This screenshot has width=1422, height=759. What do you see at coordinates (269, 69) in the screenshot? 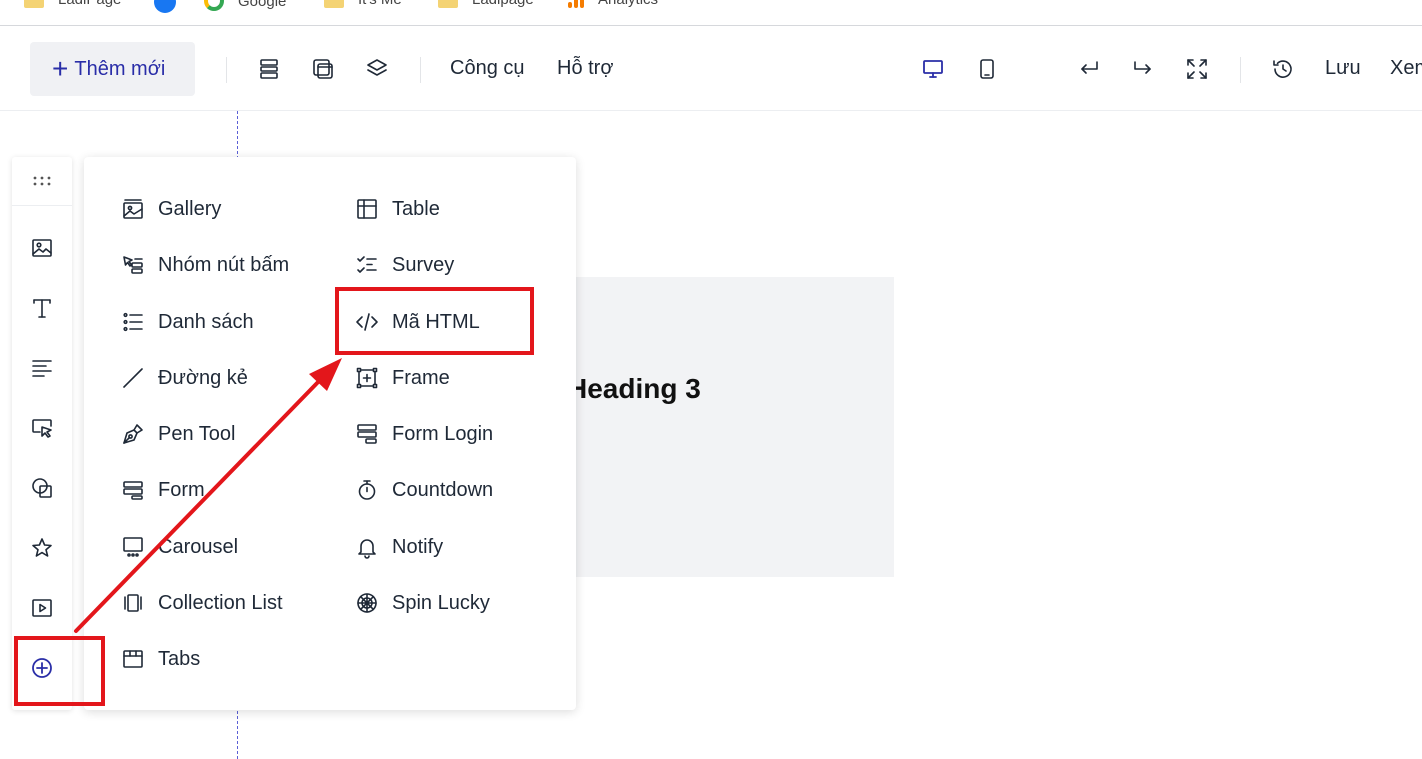
I see `sections-icon` at bounding box center [269, 69].